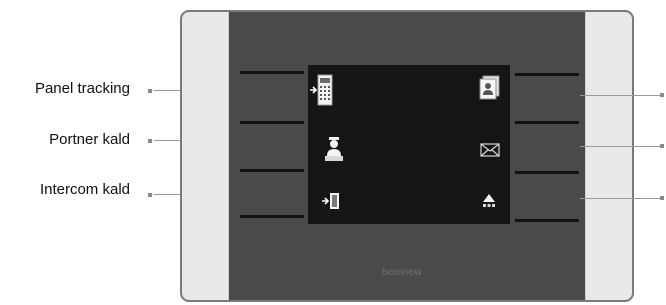 This screenshot has width=666, height=305. I want to click on right-side-panel, so click(608, 156).